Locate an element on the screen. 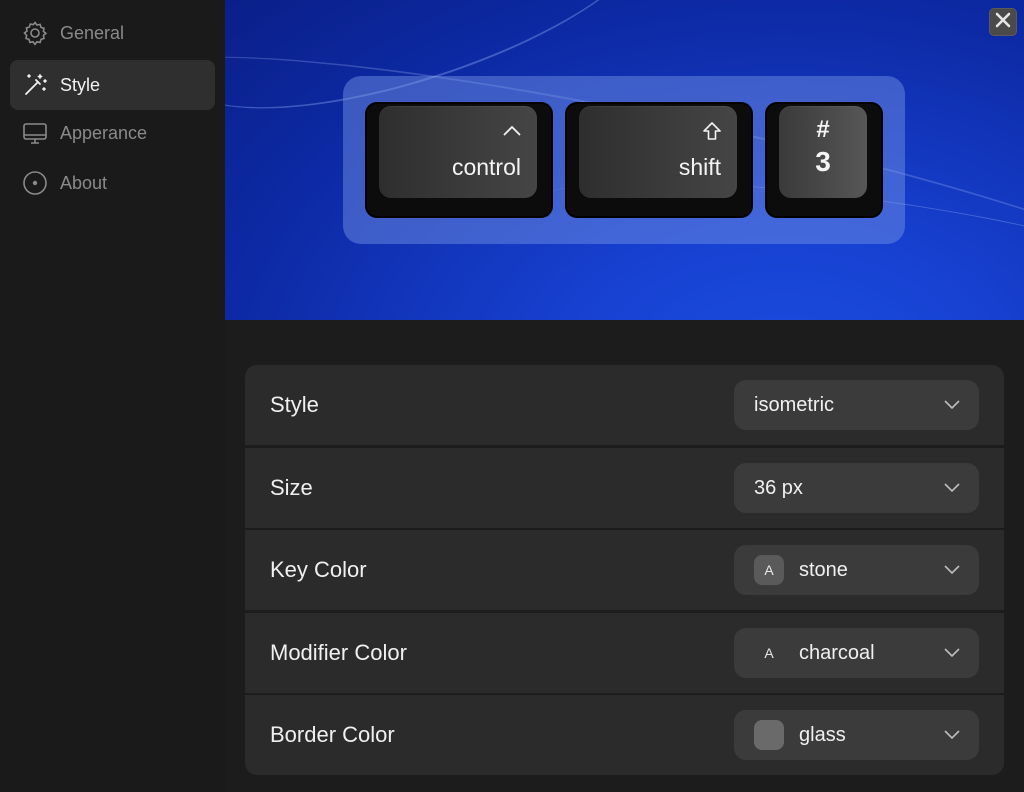 The height and width of the screenshot is (792, 1024). key-label: control is located at coordinates (486, 167).